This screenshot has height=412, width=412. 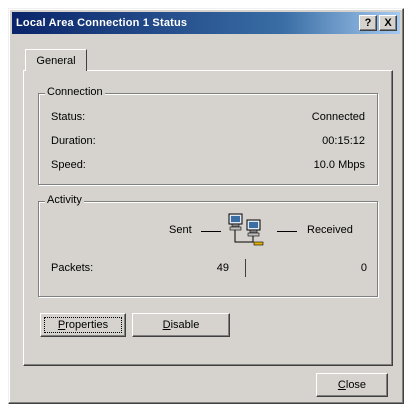 What do you see at coordinates (222, 268) in the screenshot?
I see `packets-sent-value: 49` at bounding box center [222, 268].